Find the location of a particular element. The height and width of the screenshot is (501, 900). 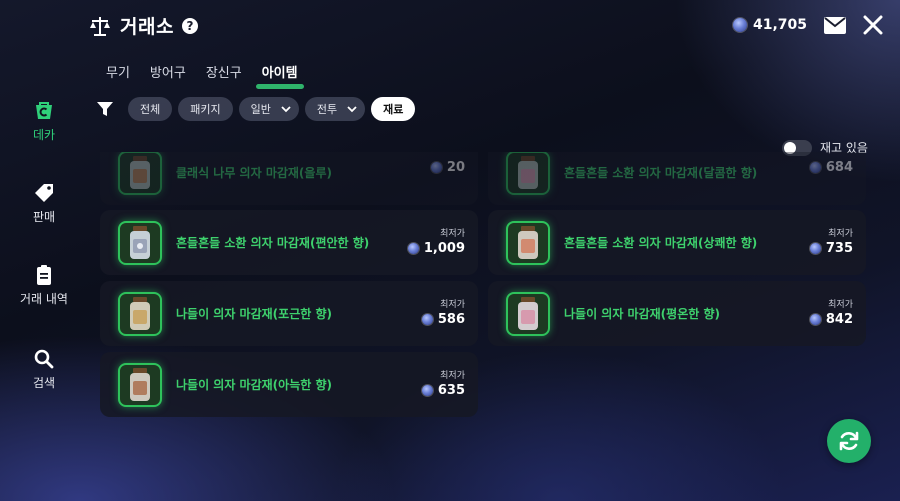

filter-bar: 전체 패키지 일반 전투 재료 is located at coordinates (256, 109).